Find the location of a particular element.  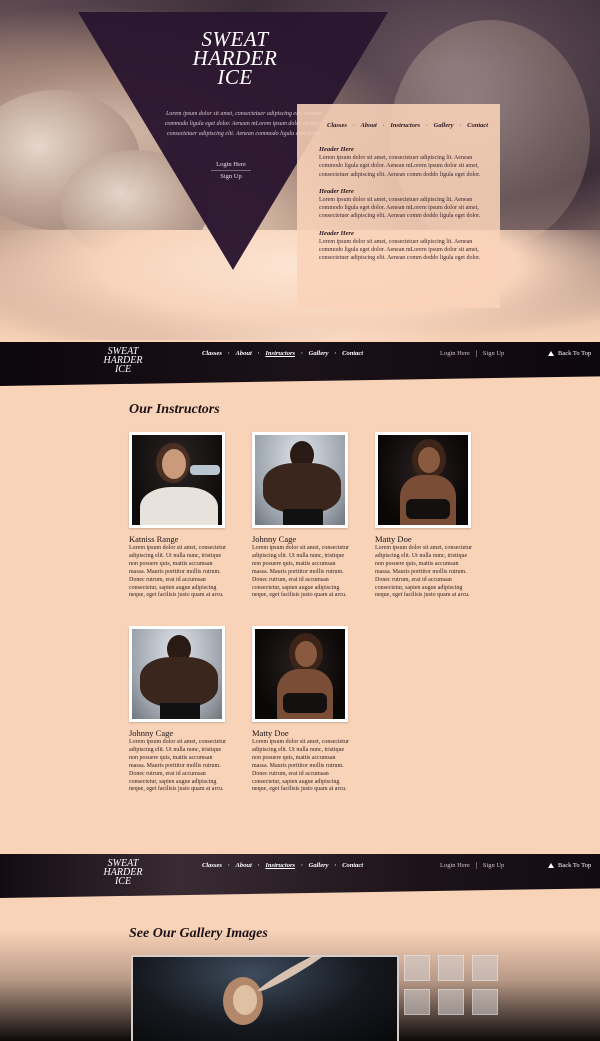

side-nav-gallery: Gallery is located at coordinates (444, 125).